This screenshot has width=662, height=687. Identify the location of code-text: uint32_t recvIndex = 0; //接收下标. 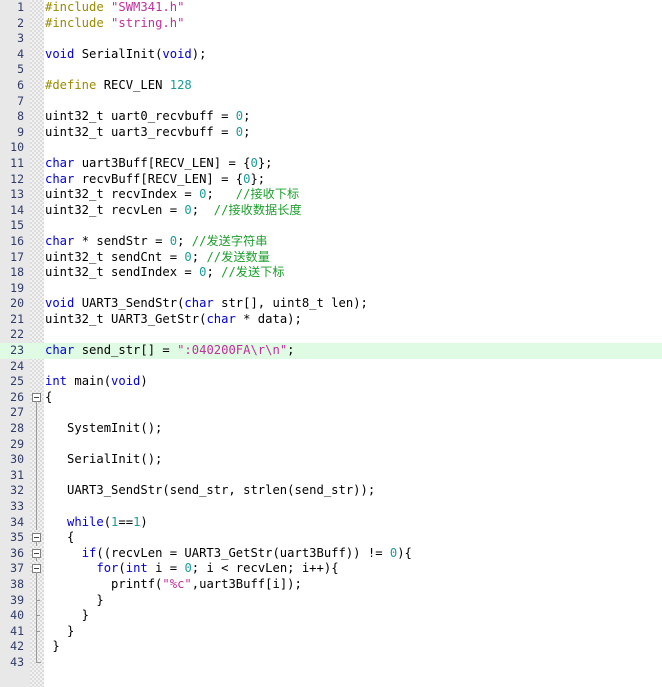
(353, 195).